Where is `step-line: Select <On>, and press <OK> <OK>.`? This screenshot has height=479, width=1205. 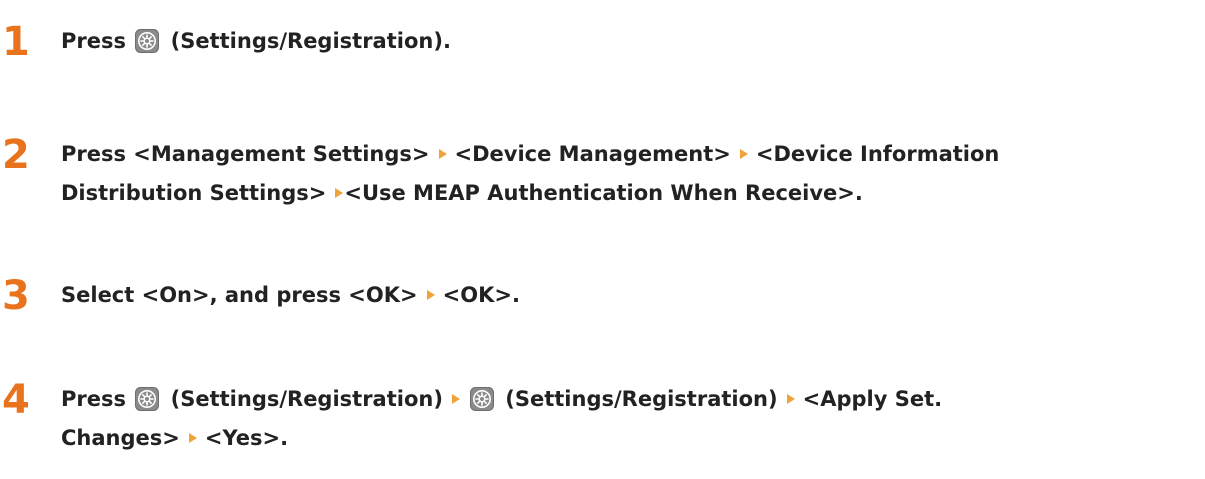
step-line: Select <On>, and press <OK> <OK>. is located at coordinates (628, 295).